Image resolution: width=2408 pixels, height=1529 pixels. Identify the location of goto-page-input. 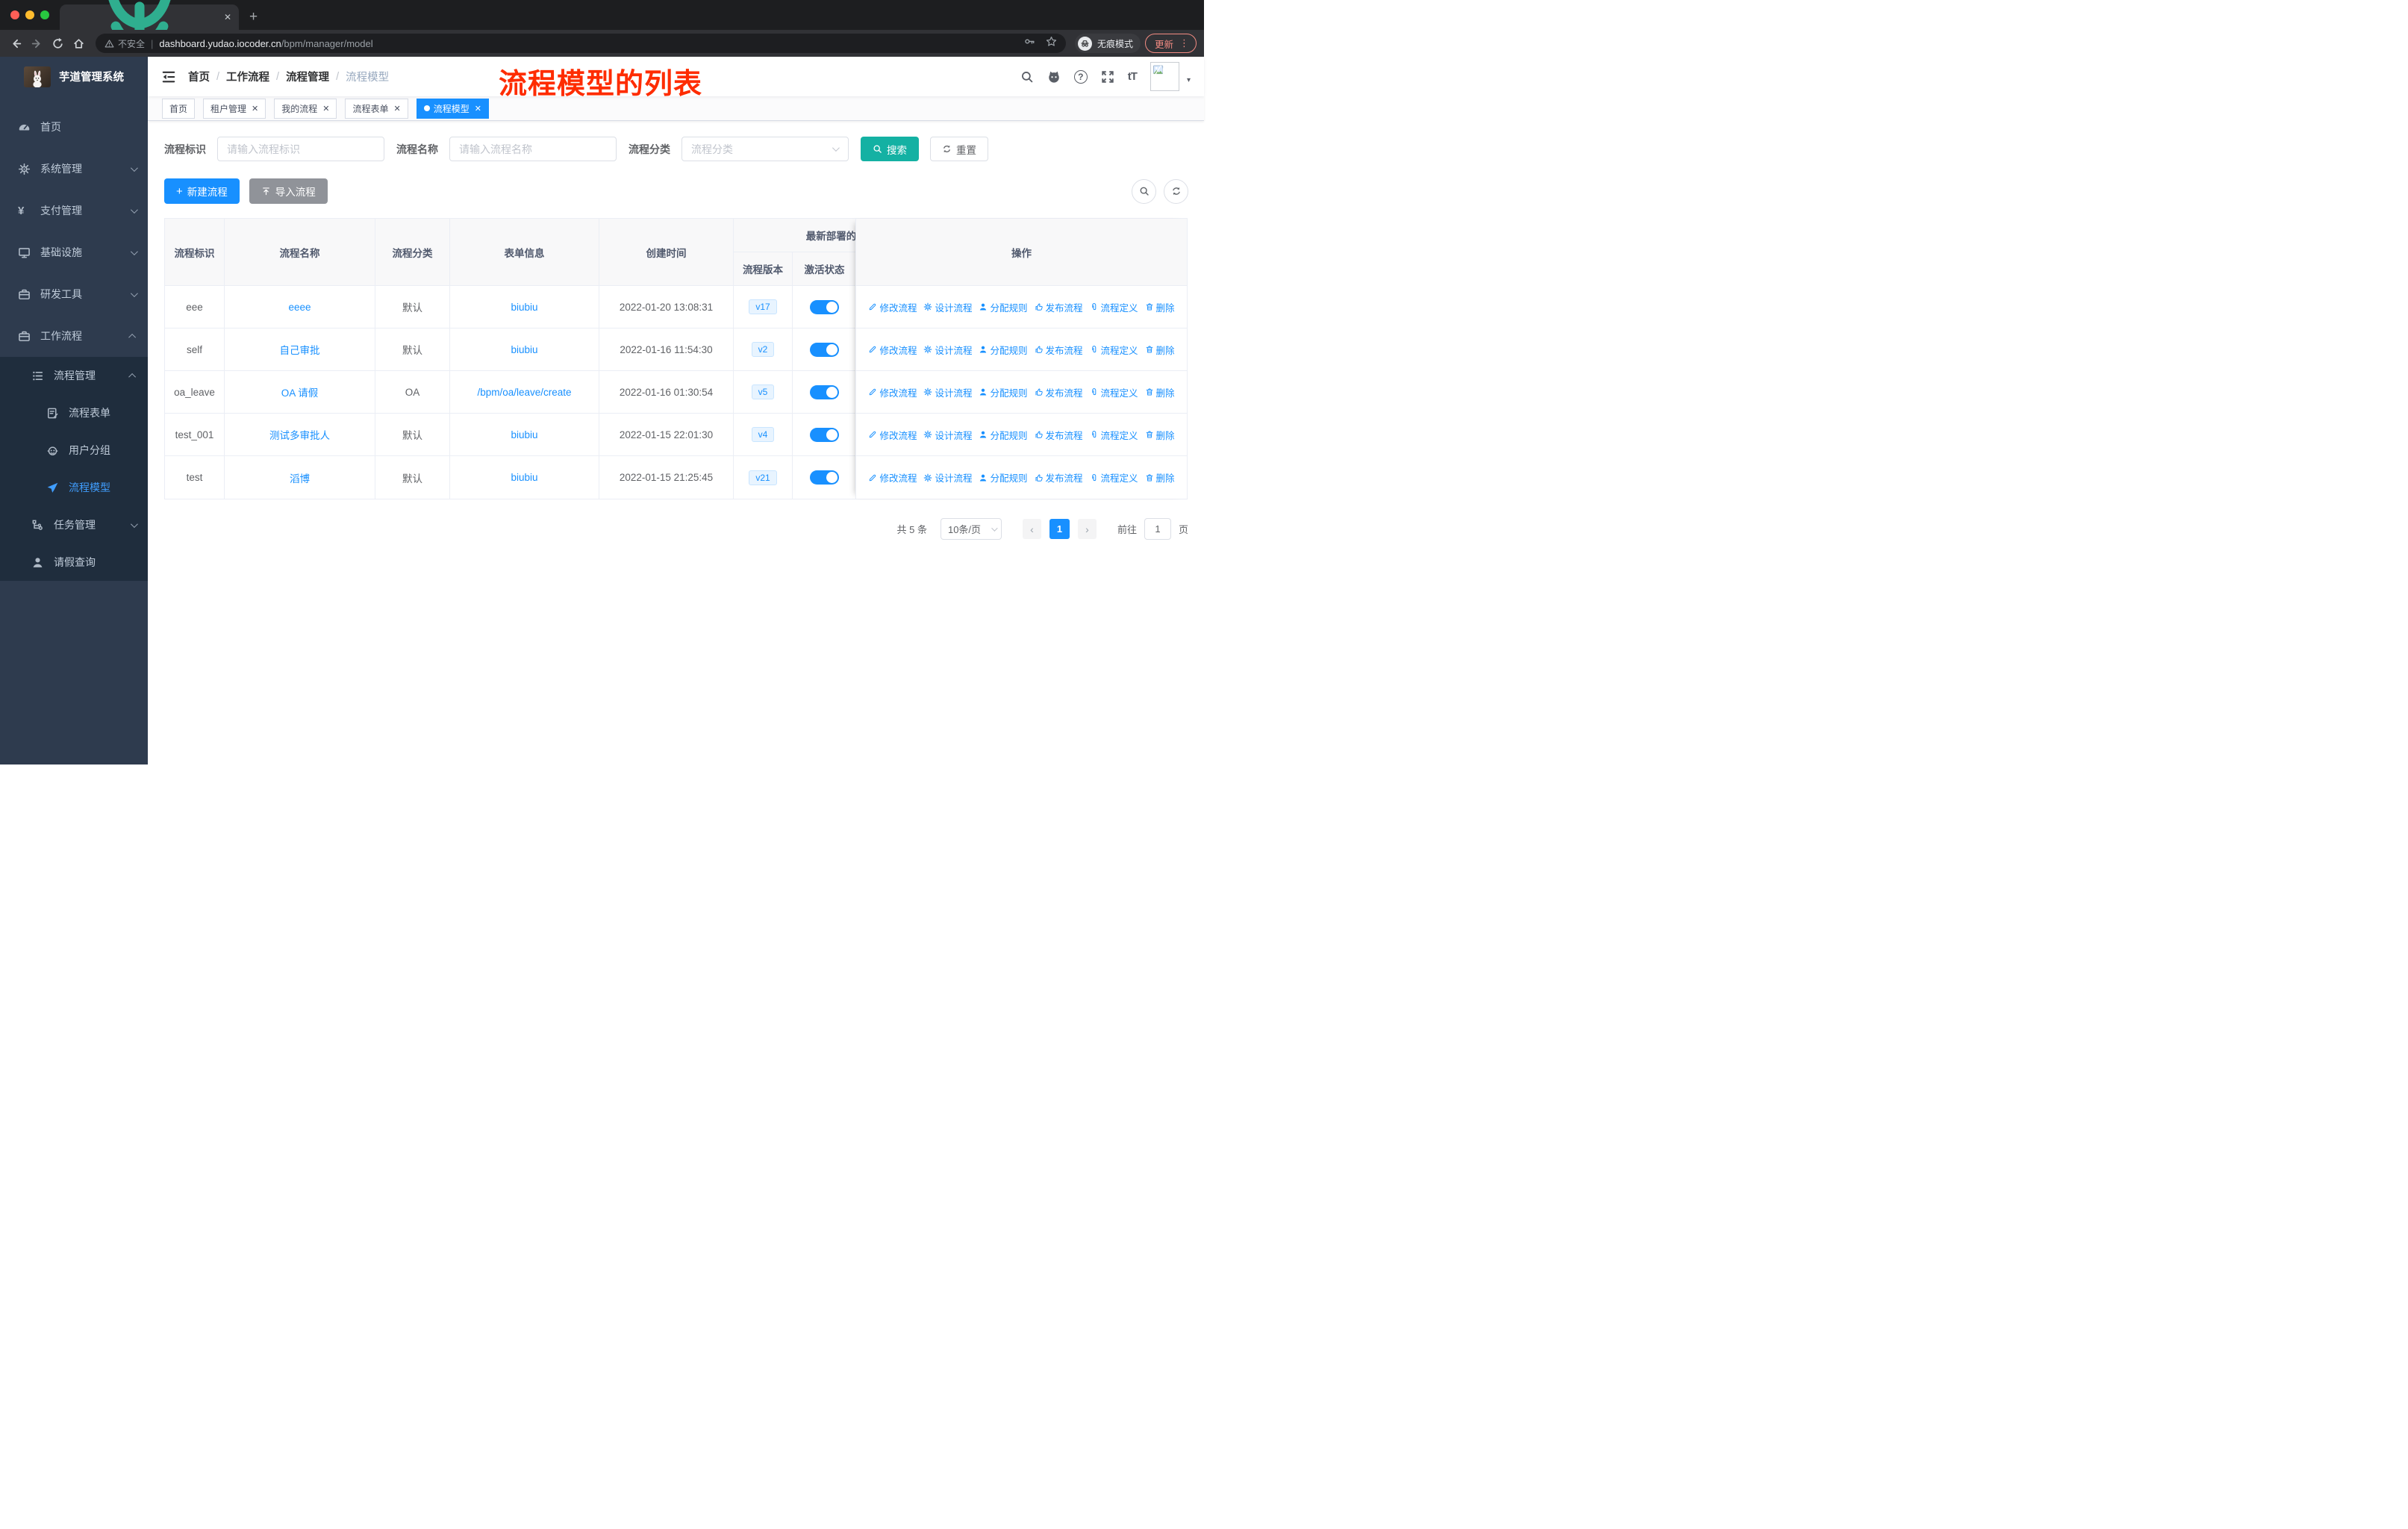
(1157, 529).